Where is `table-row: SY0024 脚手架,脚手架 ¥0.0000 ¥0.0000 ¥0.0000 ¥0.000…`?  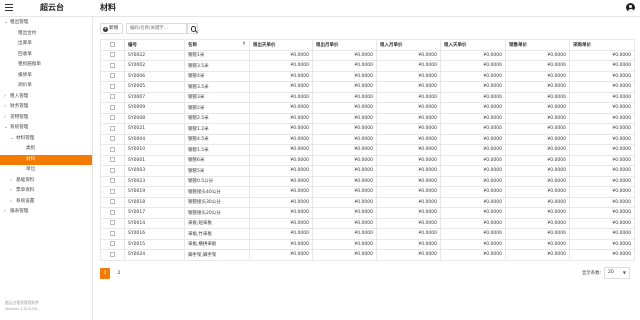
table-row: SY0024 脚手架,脚手架 ¥0.0000 ¥0.0000 ¥0.0000 ¥0.000… is located at coordinates (367, 255).